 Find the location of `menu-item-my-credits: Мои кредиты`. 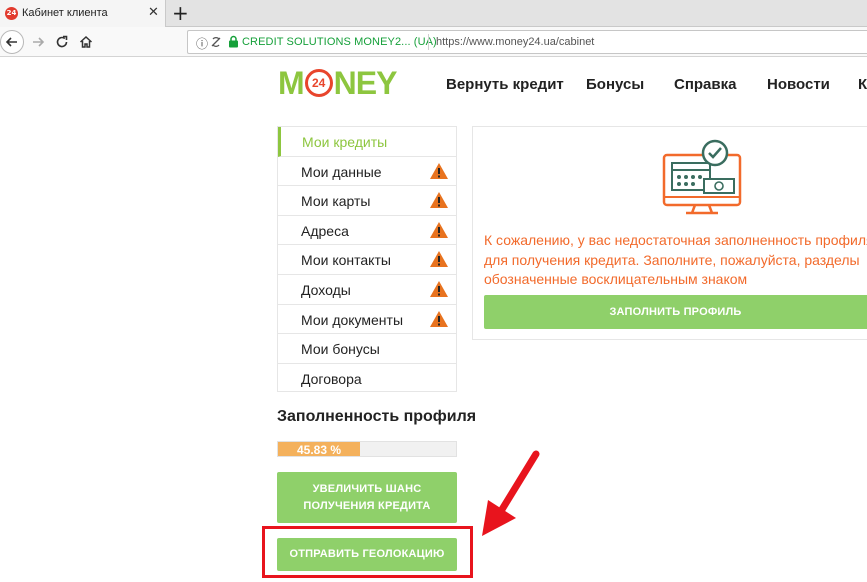

menu-item-my-credits: Мои кредиты is located at coordinates (367, 142).